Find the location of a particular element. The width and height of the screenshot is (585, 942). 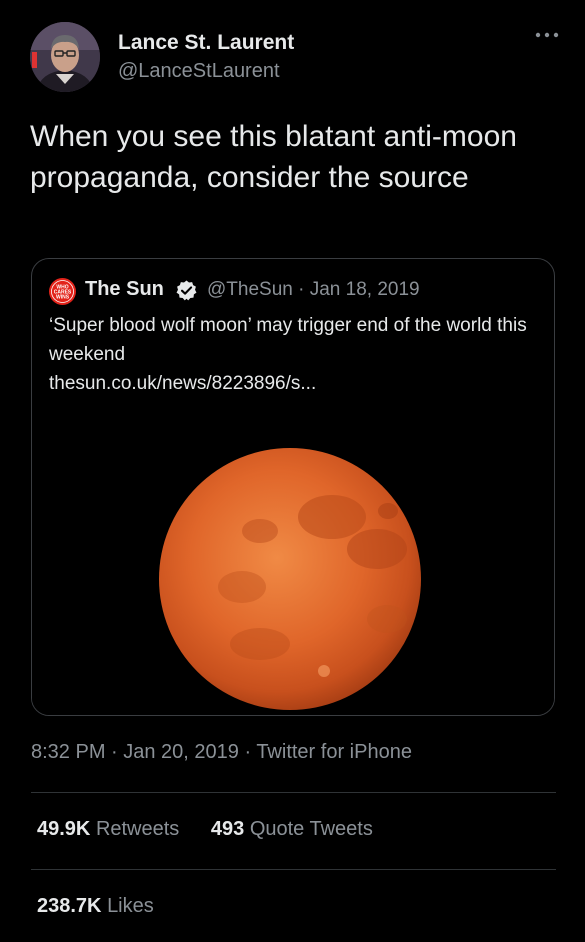

avatar is located at coordinates (65, 57).